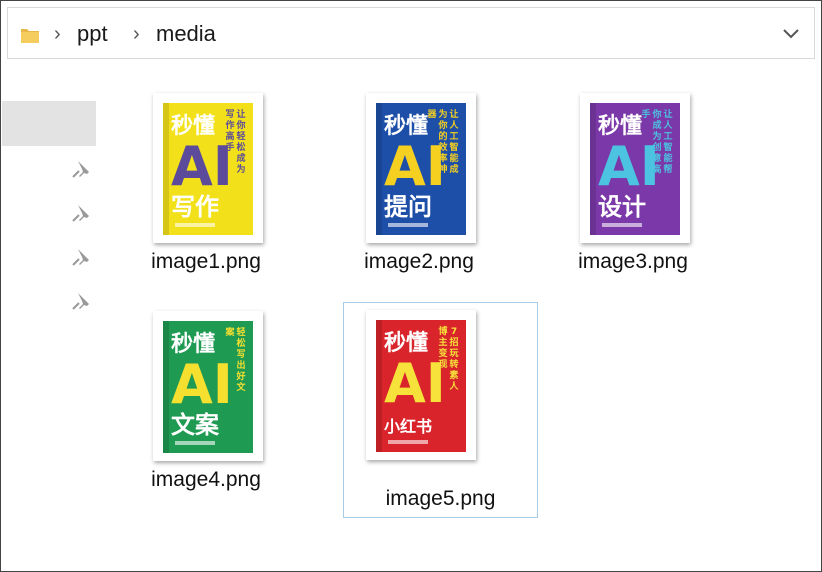 Image resolution: width=822 pixels, height=572 pixels. Describe the element at coordinates (195, 425) in the screenshot. I see `cover-subtitle: 文案` at that location.